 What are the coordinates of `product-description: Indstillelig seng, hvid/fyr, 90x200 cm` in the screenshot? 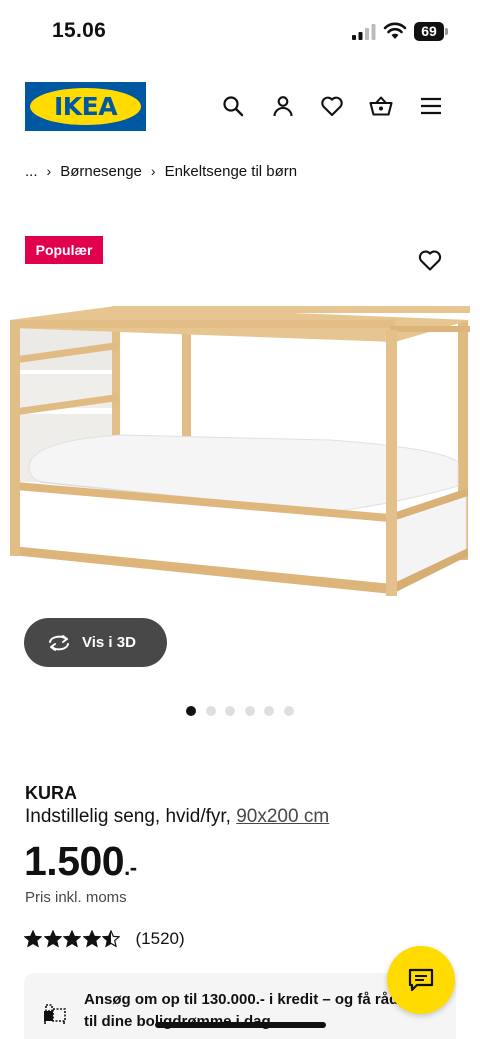 It's located at (177, 817).